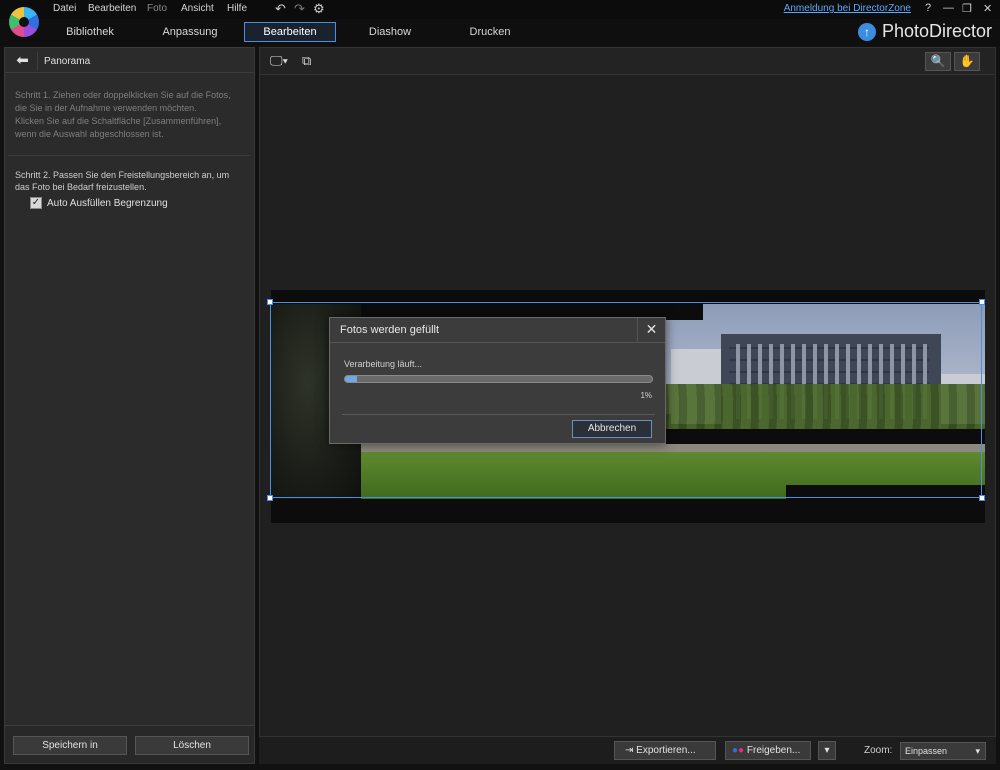  Describe the element at coordinates (112, 8) in the screenshot. I see `menu-bearbeiten: Bearbeiten` at that location.